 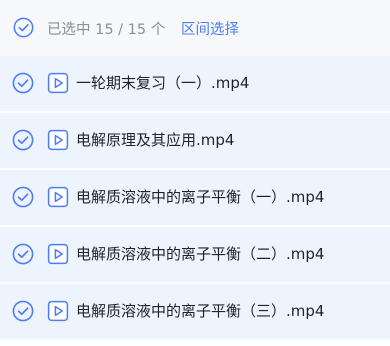 What do you see at coordinates (71, 30) in the screenshot?
I see `selected-prefix: 已选中` at bounding box center [71, 30].